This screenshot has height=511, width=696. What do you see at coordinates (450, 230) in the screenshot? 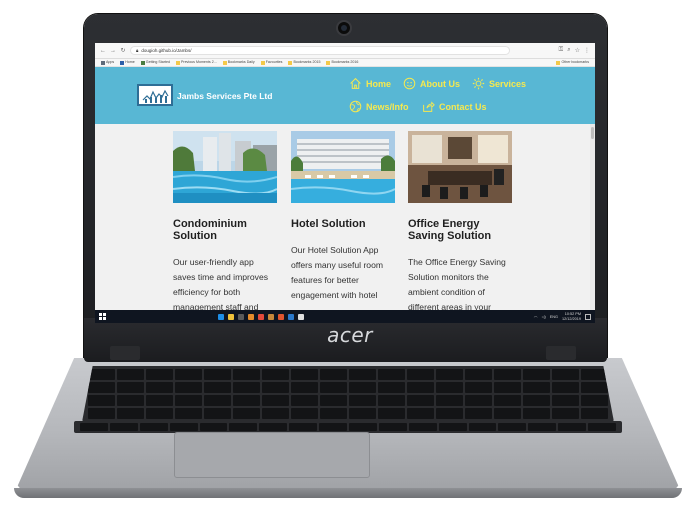
I see `card-title: Office Energy Saving Solution` at bounding box center [450, 230].